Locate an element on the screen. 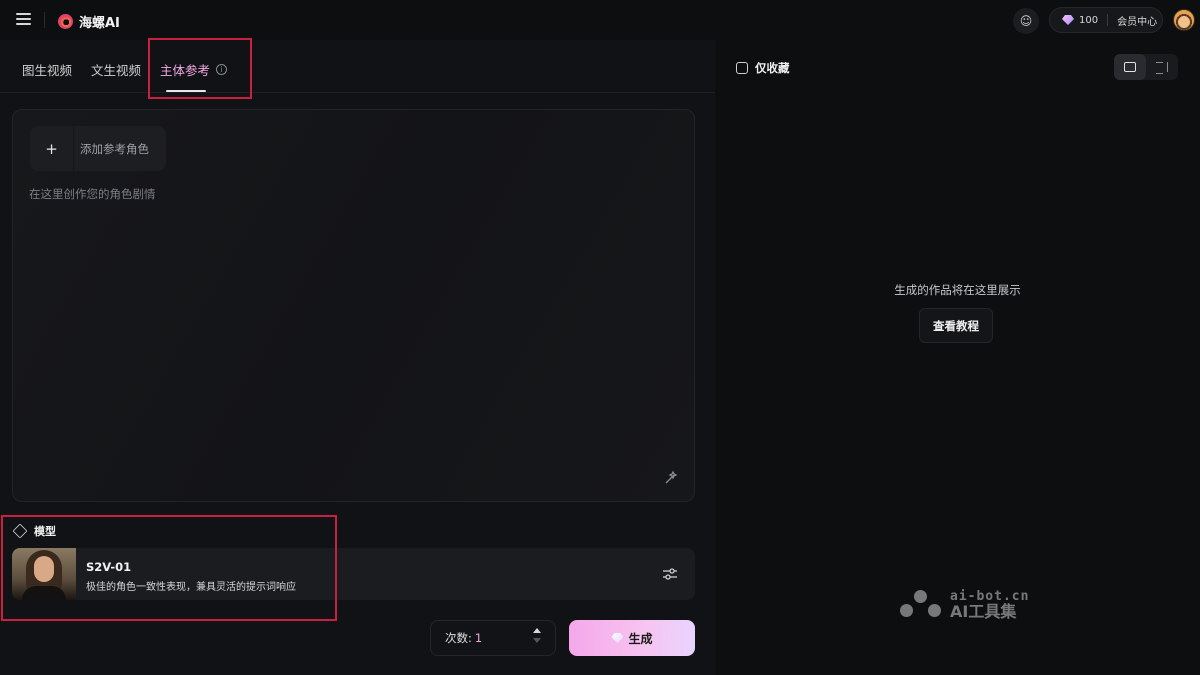 The height and width of the screenshot is (675, 1200). credits-member-pill: 100 会员中心 is located at coordinates (1106, 20).